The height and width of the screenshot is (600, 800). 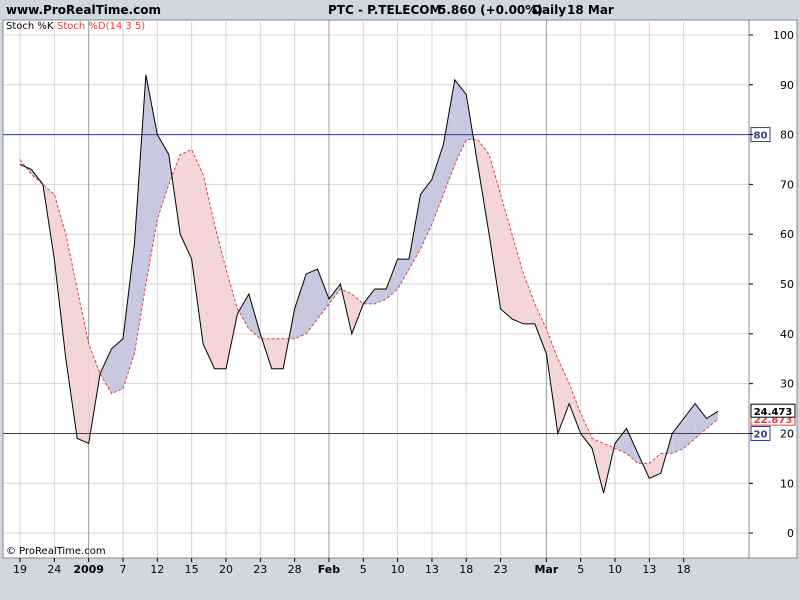 What do you see at coordinates (787, 384) in the screenshot?
I see `y-tick-label: 30` at bounding box center [787, 384].